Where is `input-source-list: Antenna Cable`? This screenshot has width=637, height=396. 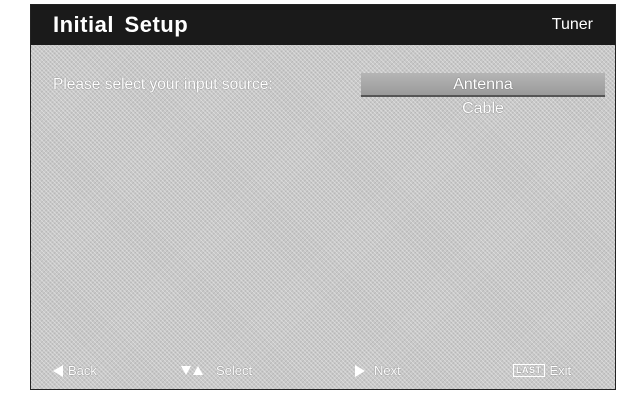
input-source-list: Antenna Cable is located at coordinates (483, 97).